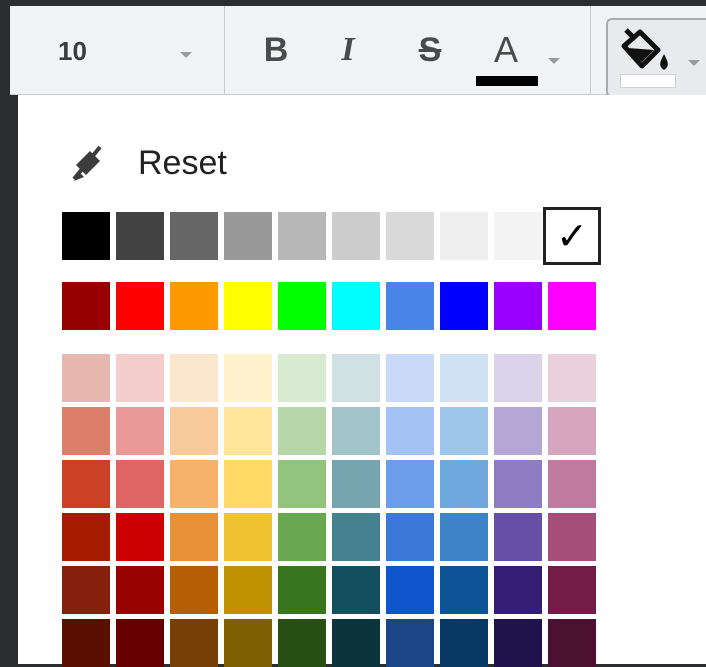  What do you see at coordinates (148, 163) in the screenshot?
I see `reset-button: Reset` at bounding box center [148, 163].